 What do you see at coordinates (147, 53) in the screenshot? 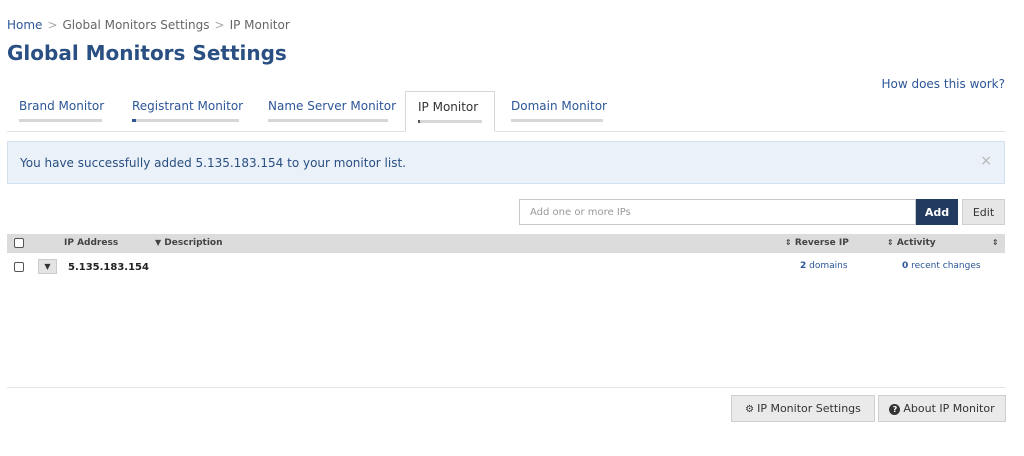
I see `page-title: Global Monitors Settings` at bounding box center [147, 53].